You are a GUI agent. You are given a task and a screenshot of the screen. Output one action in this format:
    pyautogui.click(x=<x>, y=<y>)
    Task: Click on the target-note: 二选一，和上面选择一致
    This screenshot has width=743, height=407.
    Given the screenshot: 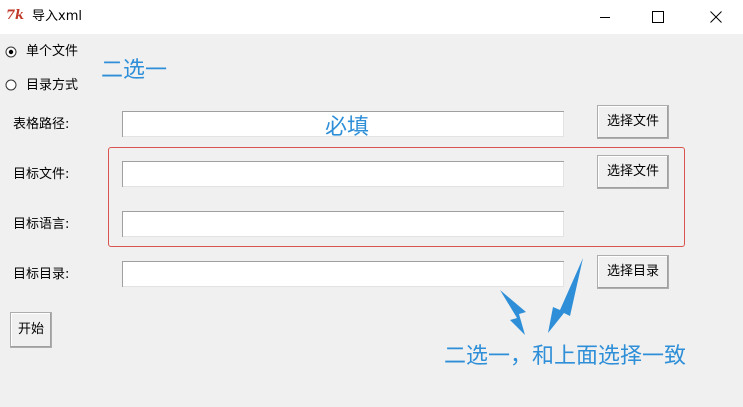 What is the action you would take?
    pyautogui.click(x=565, y=356)
    